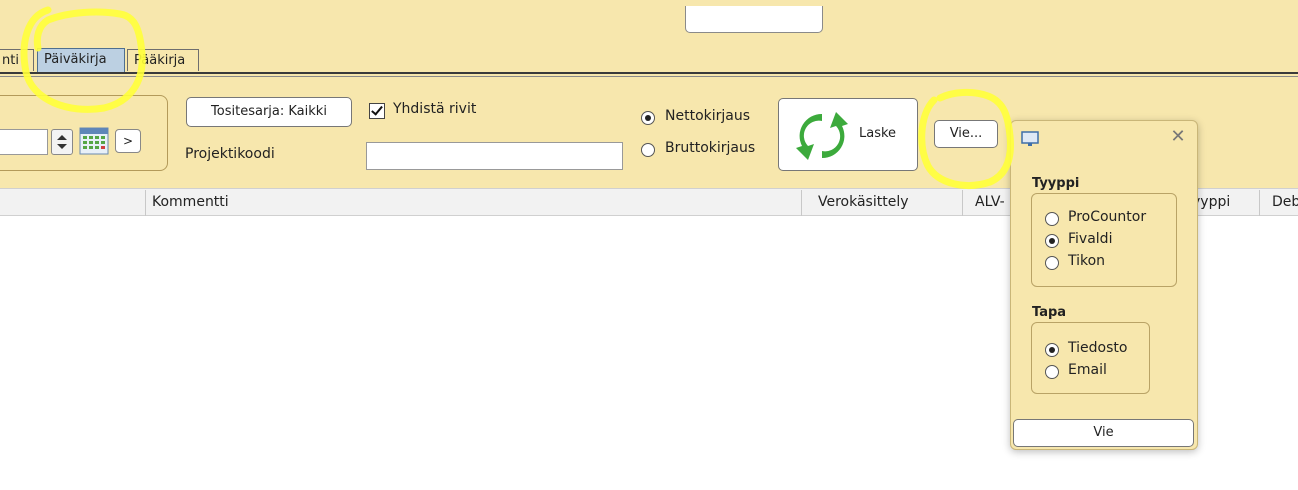  Describe the element at coordinates (1282, 202) in the screenshot. I see `column-header-debet: Deb` at that location.